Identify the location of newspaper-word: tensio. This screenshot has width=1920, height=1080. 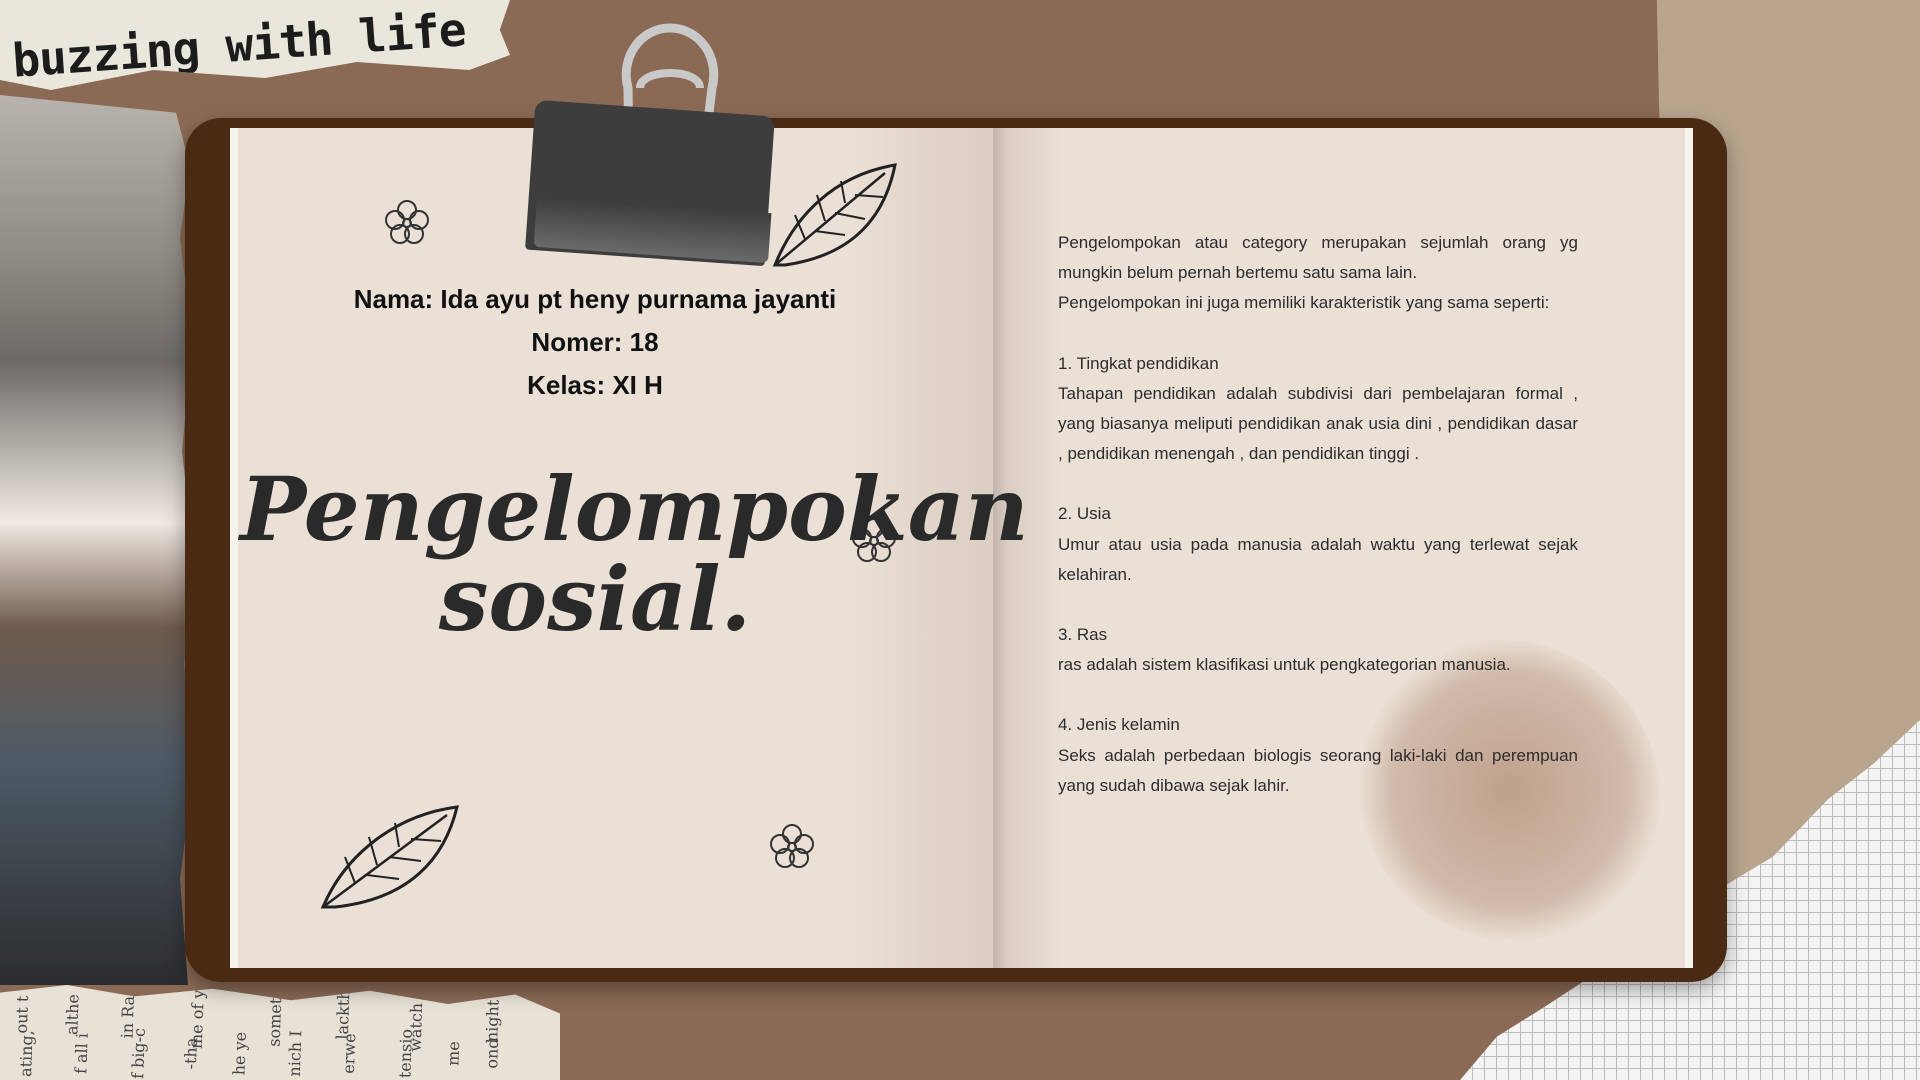
(405, 1053).